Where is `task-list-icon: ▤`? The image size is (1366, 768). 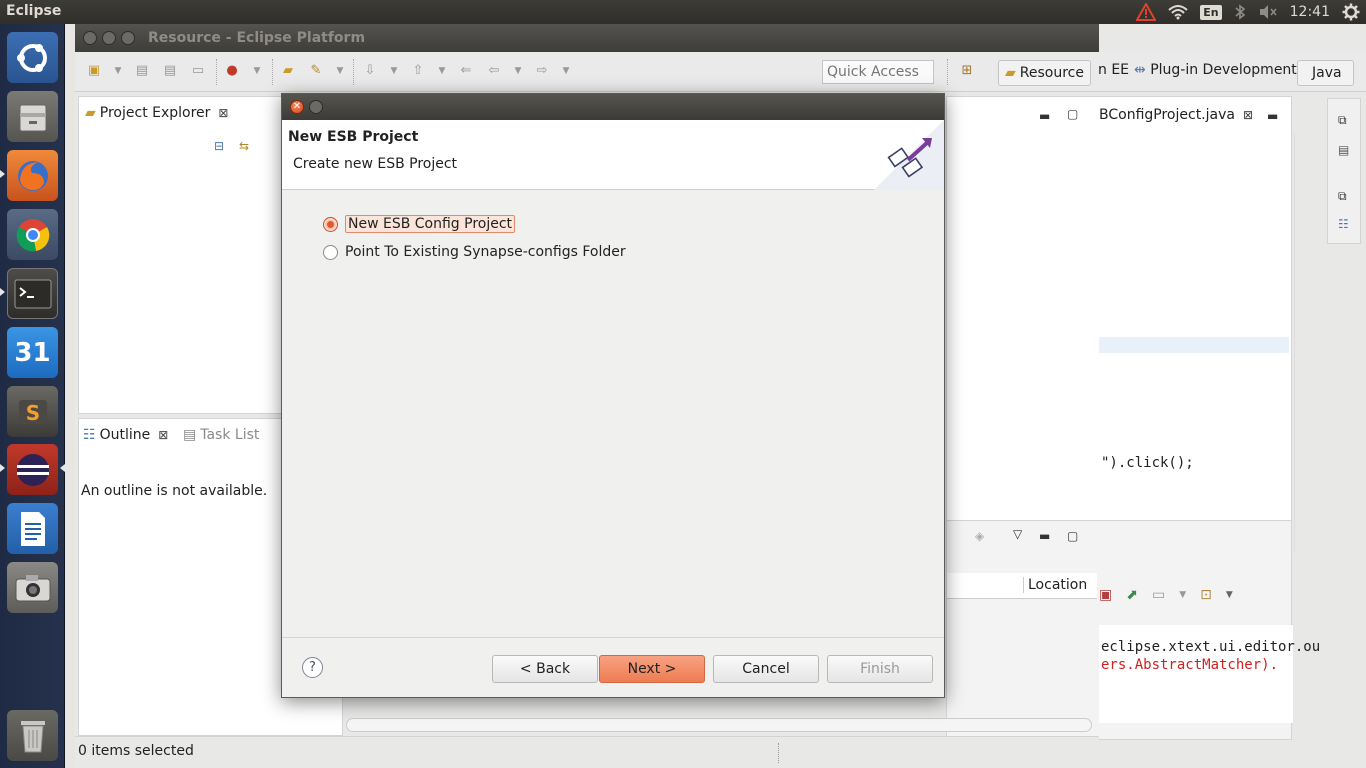
task-list-icon: ▤ is located at coordinates (190, 435).